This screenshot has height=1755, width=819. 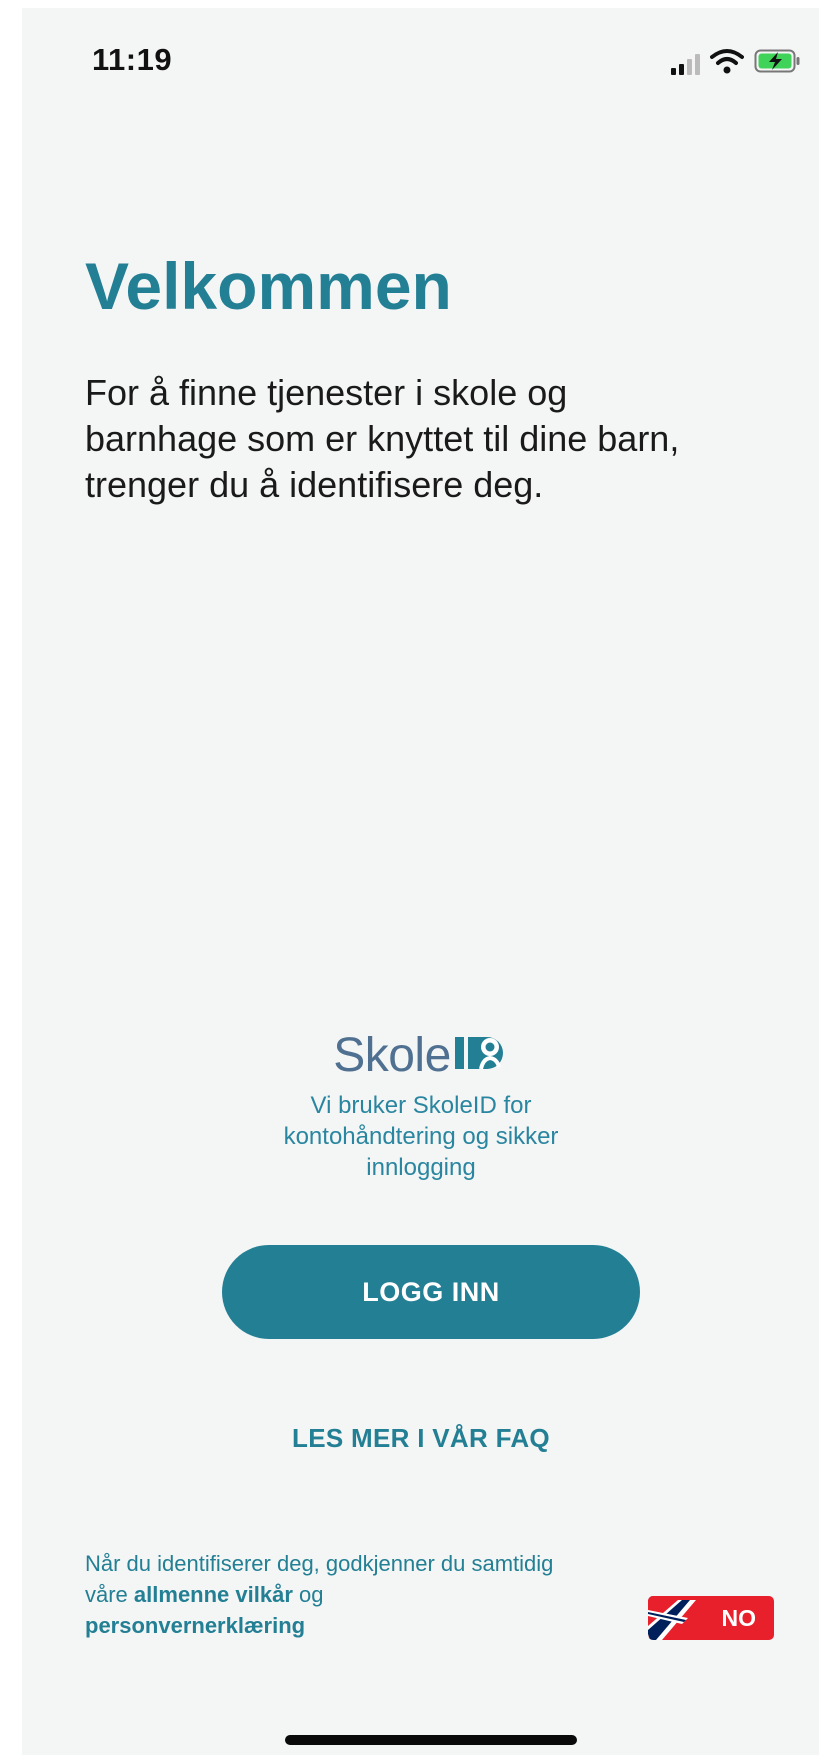 I want to click on wifi-icon, so click(x=727, y=63).